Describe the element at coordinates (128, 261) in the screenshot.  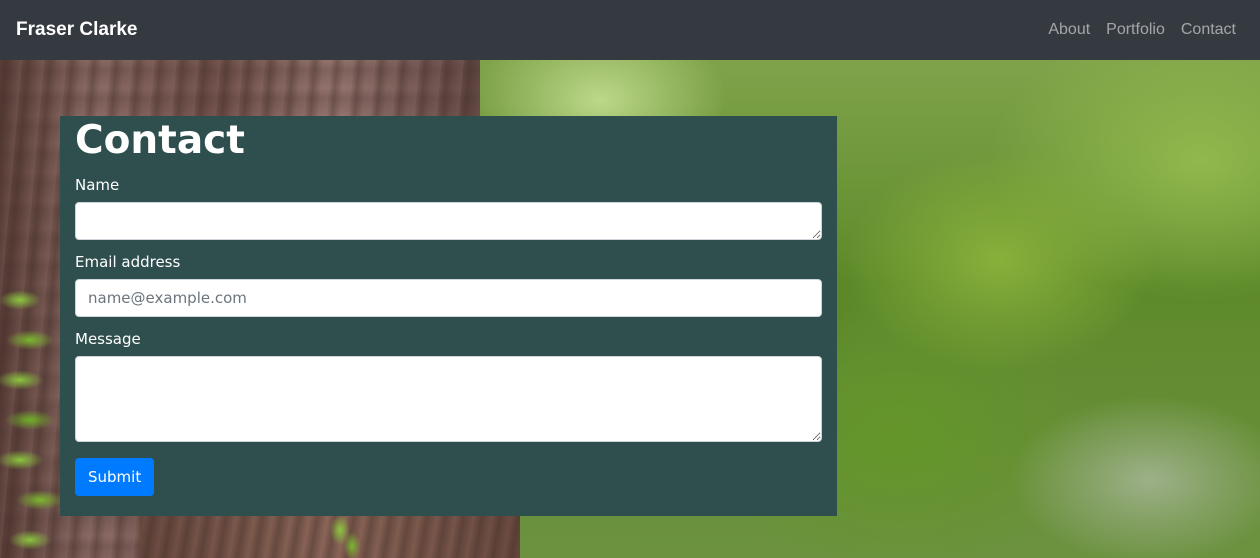
I see `email-label: Email address` at that location.